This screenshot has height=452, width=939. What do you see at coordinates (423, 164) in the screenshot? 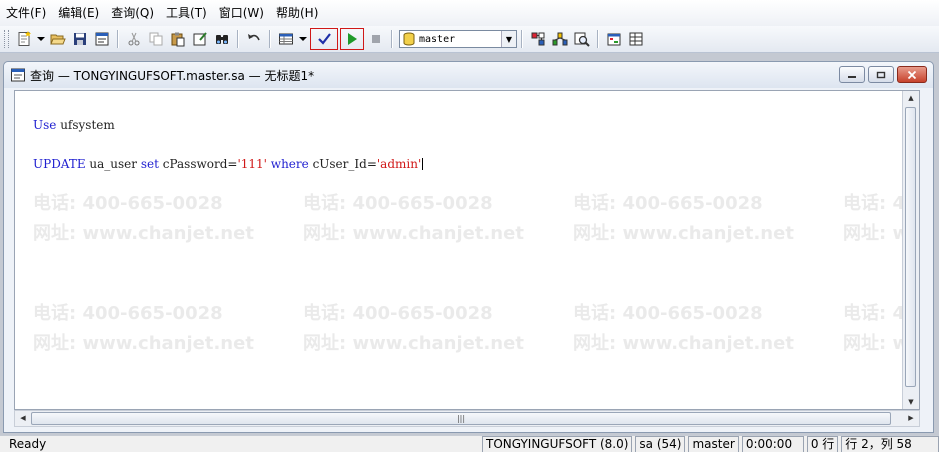
I see `text-caret` at bounding box center [423, 164].